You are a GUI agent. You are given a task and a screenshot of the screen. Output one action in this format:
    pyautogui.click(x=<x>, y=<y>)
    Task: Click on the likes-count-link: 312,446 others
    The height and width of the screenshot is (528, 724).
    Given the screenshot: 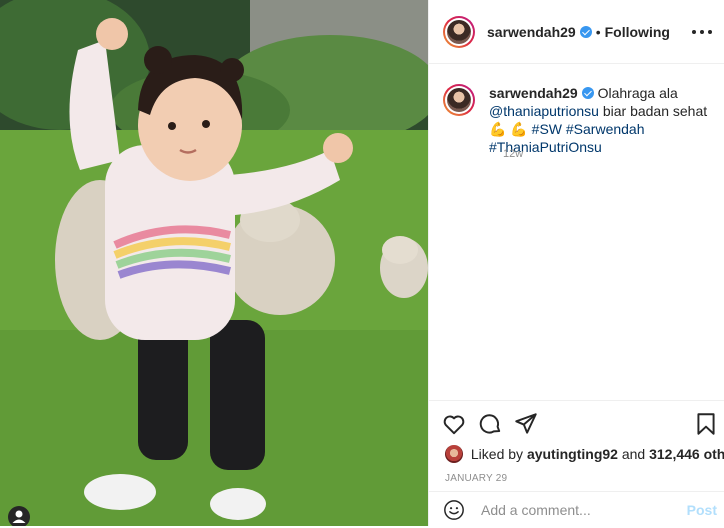 What is the action you would take?
    pyautogui.click(x=686, y=454)
    